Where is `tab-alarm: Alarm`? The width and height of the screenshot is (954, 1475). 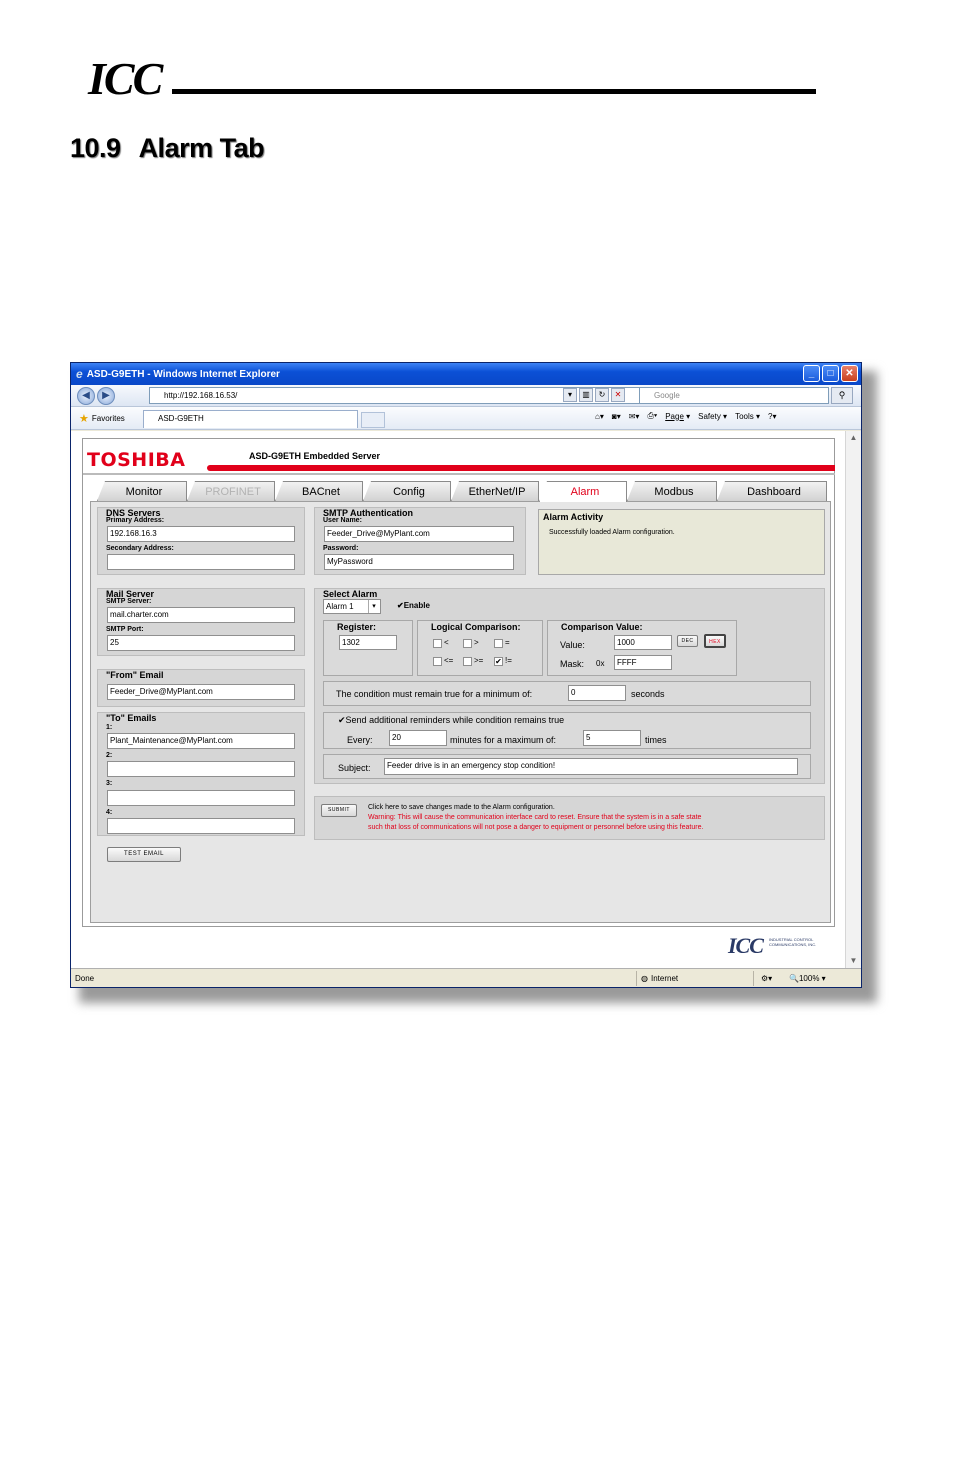
tab-alarm: Alarm is located at coordinates (583, 491).